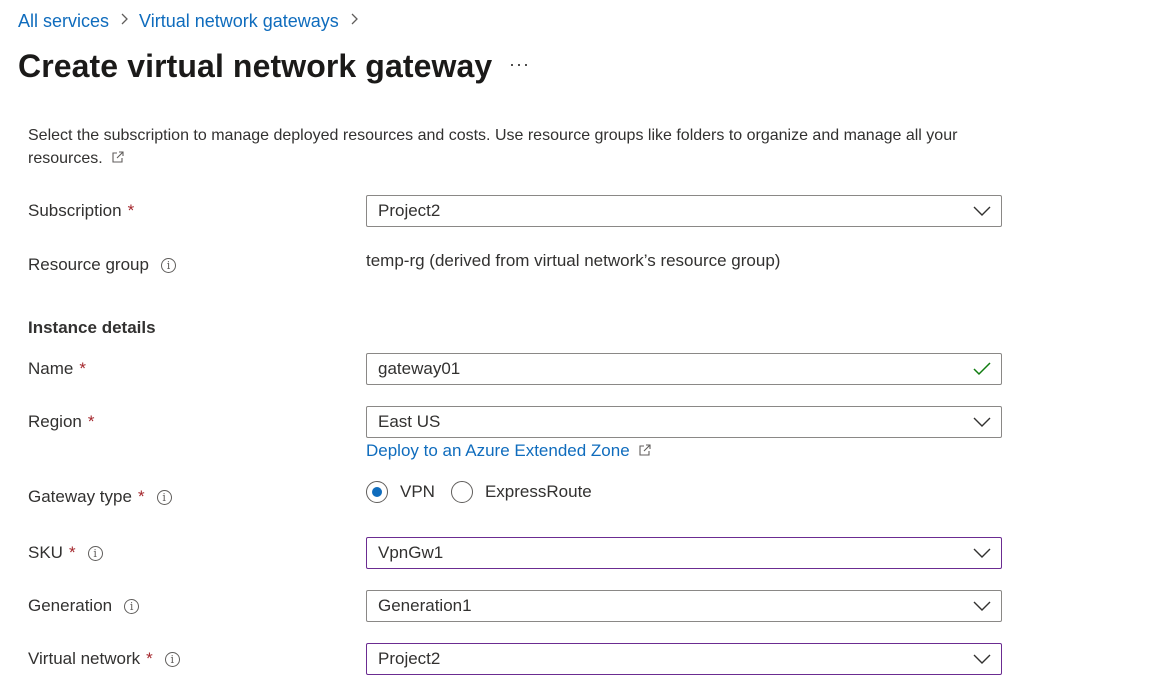 The width and height of the screenshot is (1150, 679). What do you see at coordinates (411, 552) in the screenshot?
I see `sku-value: VpnGw1` at bounding box center [411, 552].